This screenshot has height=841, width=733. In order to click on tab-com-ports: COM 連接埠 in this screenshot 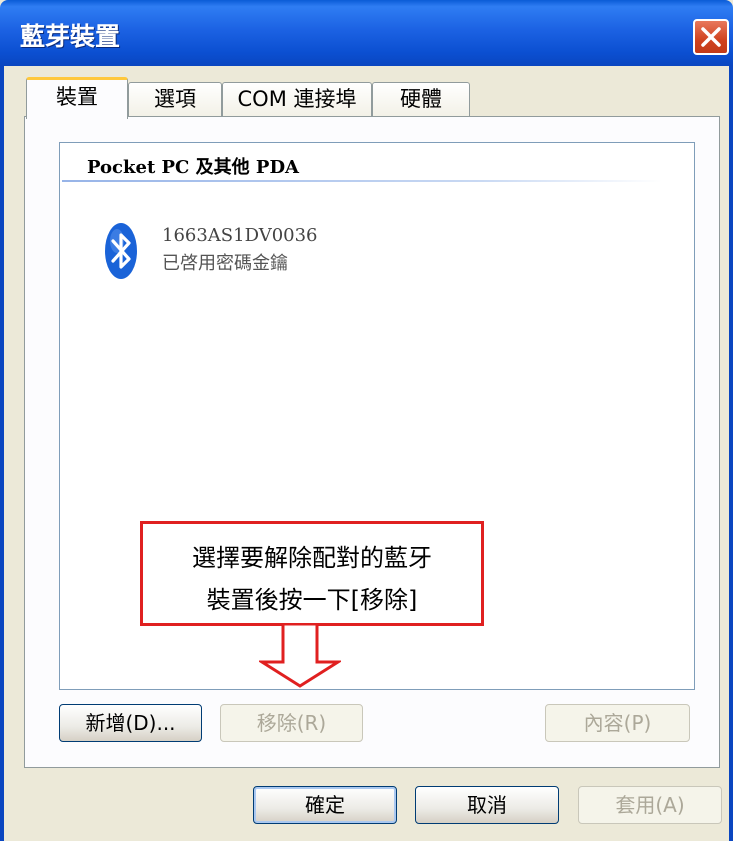, I will do `click(297, 99)`.